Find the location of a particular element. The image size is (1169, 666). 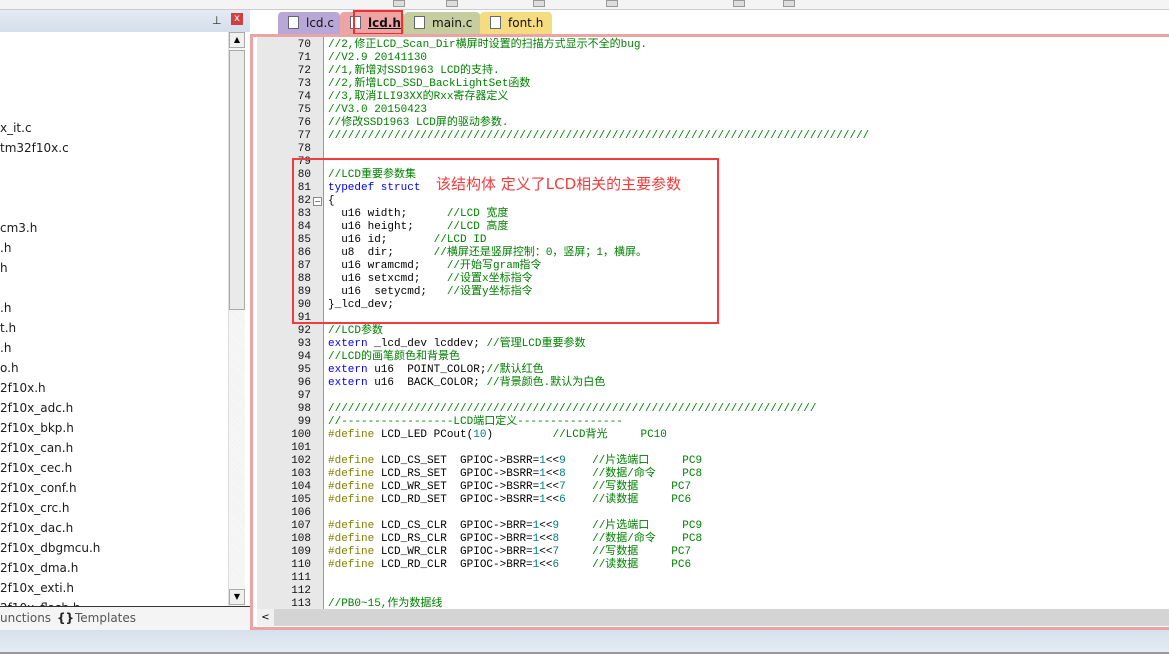

code-line: #define LCD_LED PCout(10) //LCD背光 PC10 is located at coordinates (497, 435).